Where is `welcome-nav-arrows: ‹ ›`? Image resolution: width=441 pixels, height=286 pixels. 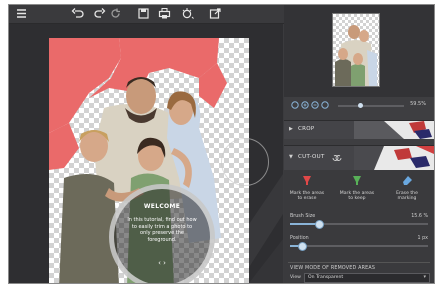 welcome-nav-arrows: ‹ › is located at coordinates (162, 263).